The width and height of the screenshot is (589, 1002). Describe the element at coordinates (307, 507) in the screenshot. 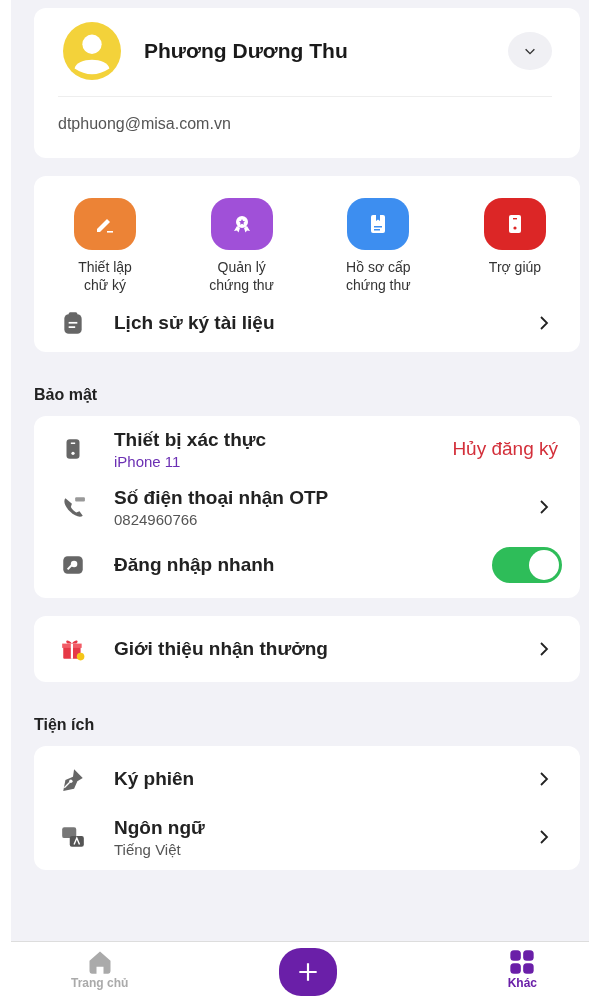

I see `settings-row: Số điện thoại nhận OTP 0824960766` at that location.